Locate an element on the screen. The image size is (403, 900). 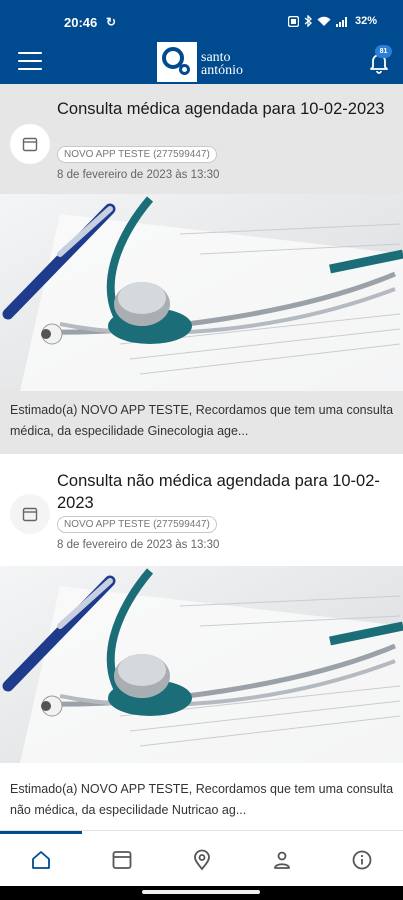
status-icons: 32% is located at coordinates (332, 21).